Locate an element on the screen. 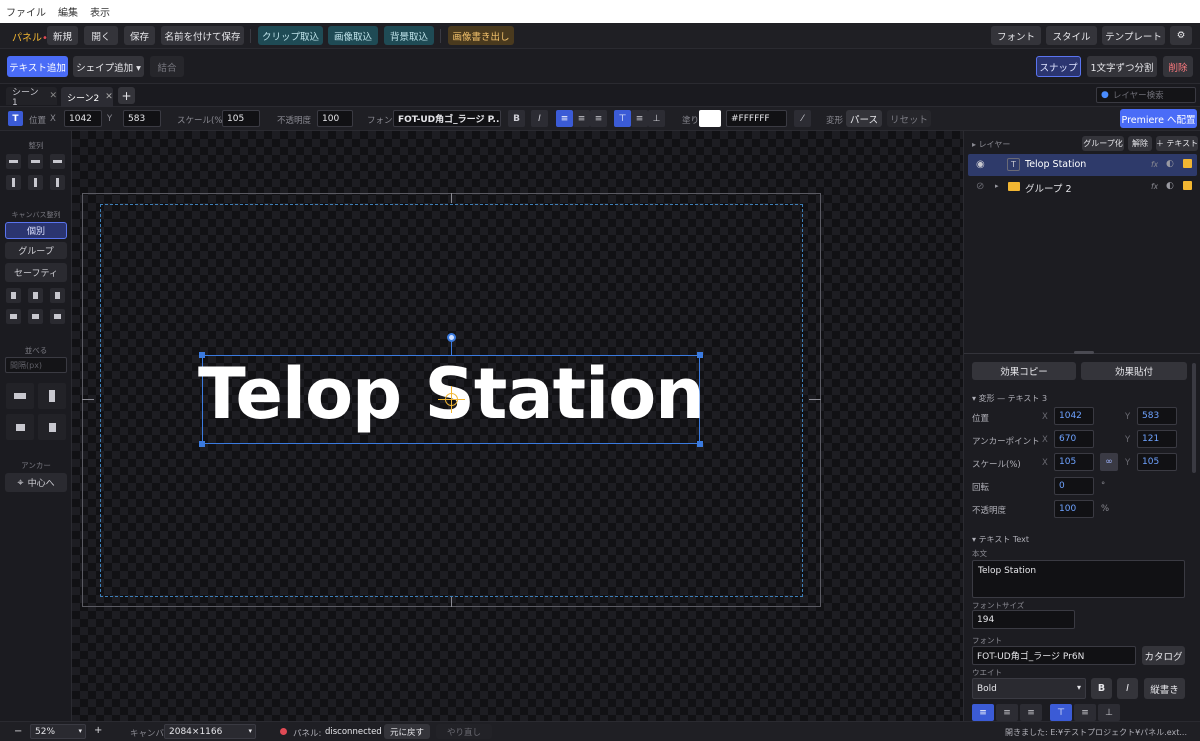  layer-search-input: ● レイヤー検索 is located at coordinates (1146, 95).